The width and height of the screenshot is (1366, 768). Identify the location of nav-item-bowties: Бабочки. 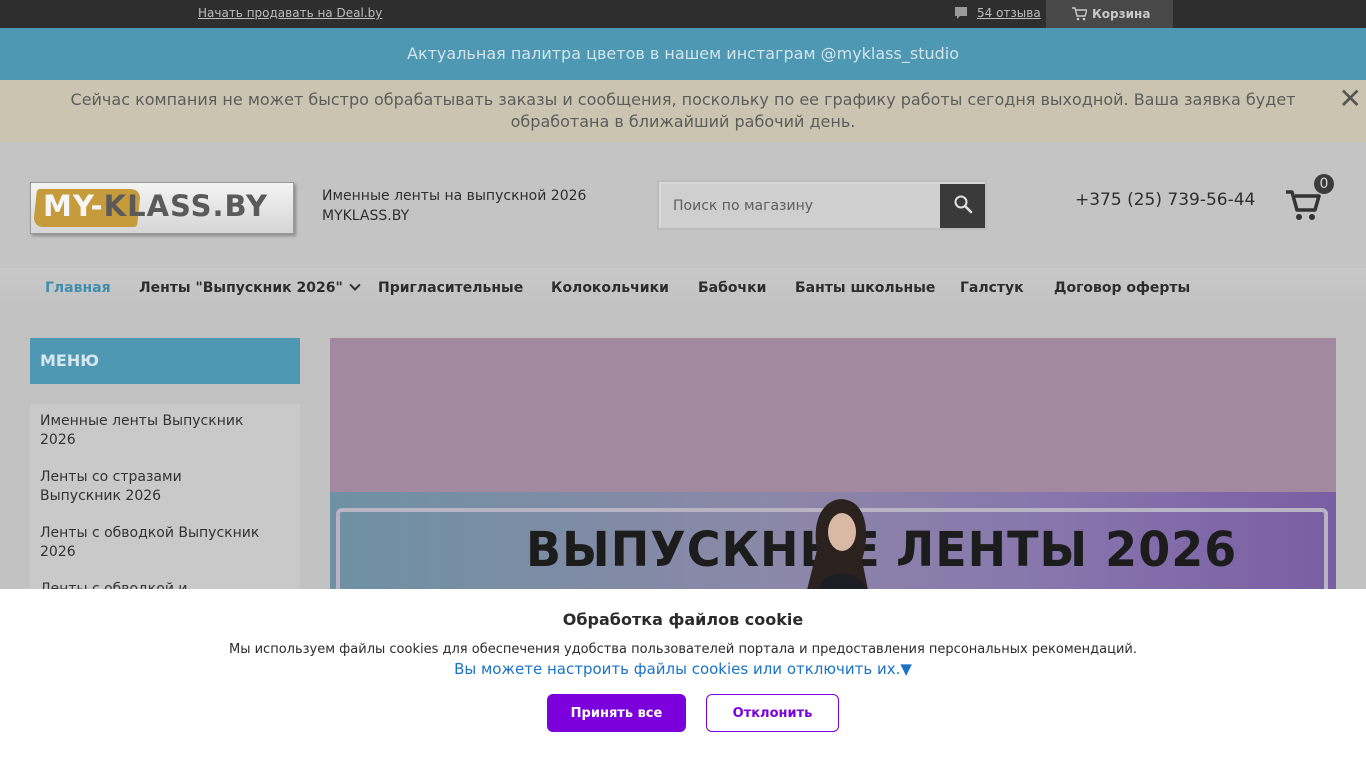
(732, 288).